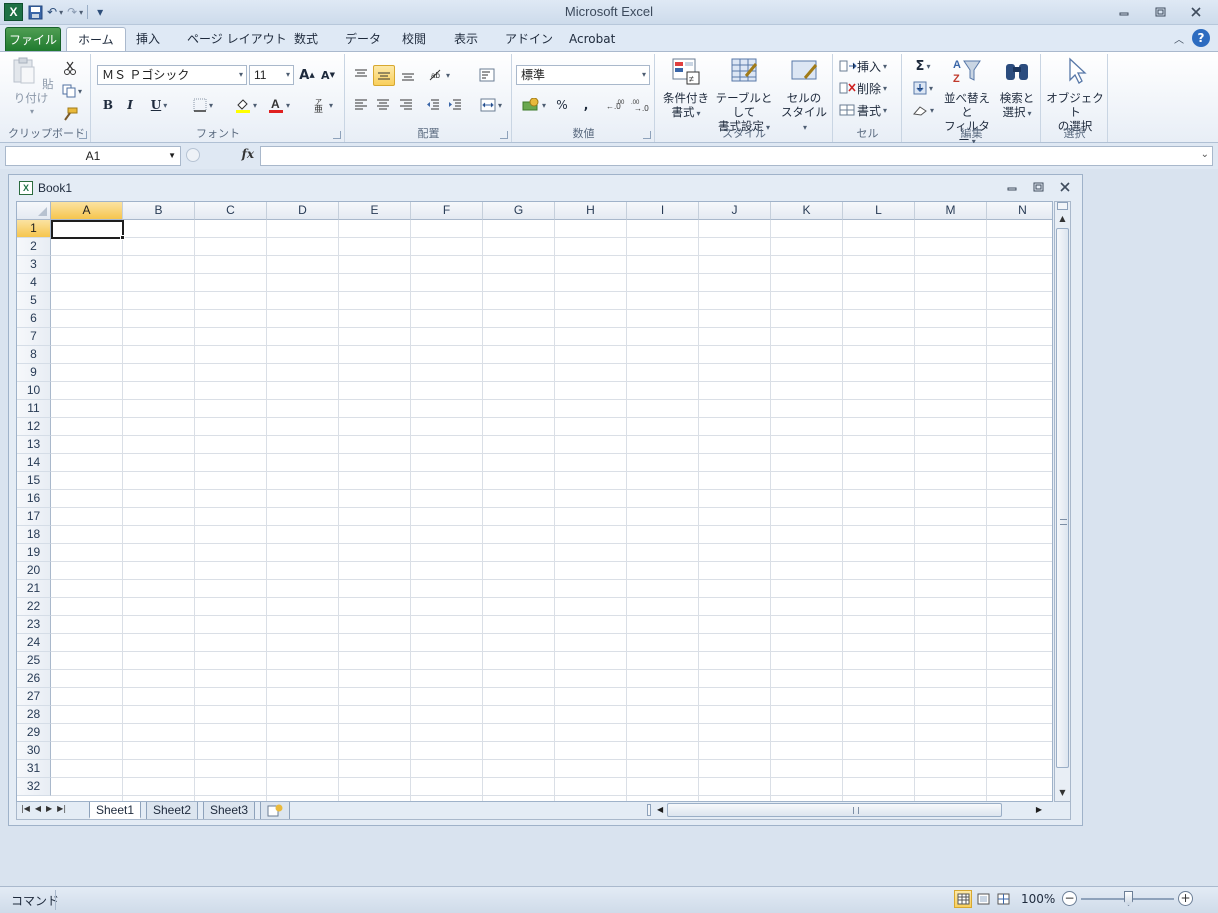 The height and width of the screenshot is (913, 1218). Describe the element at coordinates (869, 66) in the screenshot. I see `insert-cells-button: 挿入 ▾` at that location.